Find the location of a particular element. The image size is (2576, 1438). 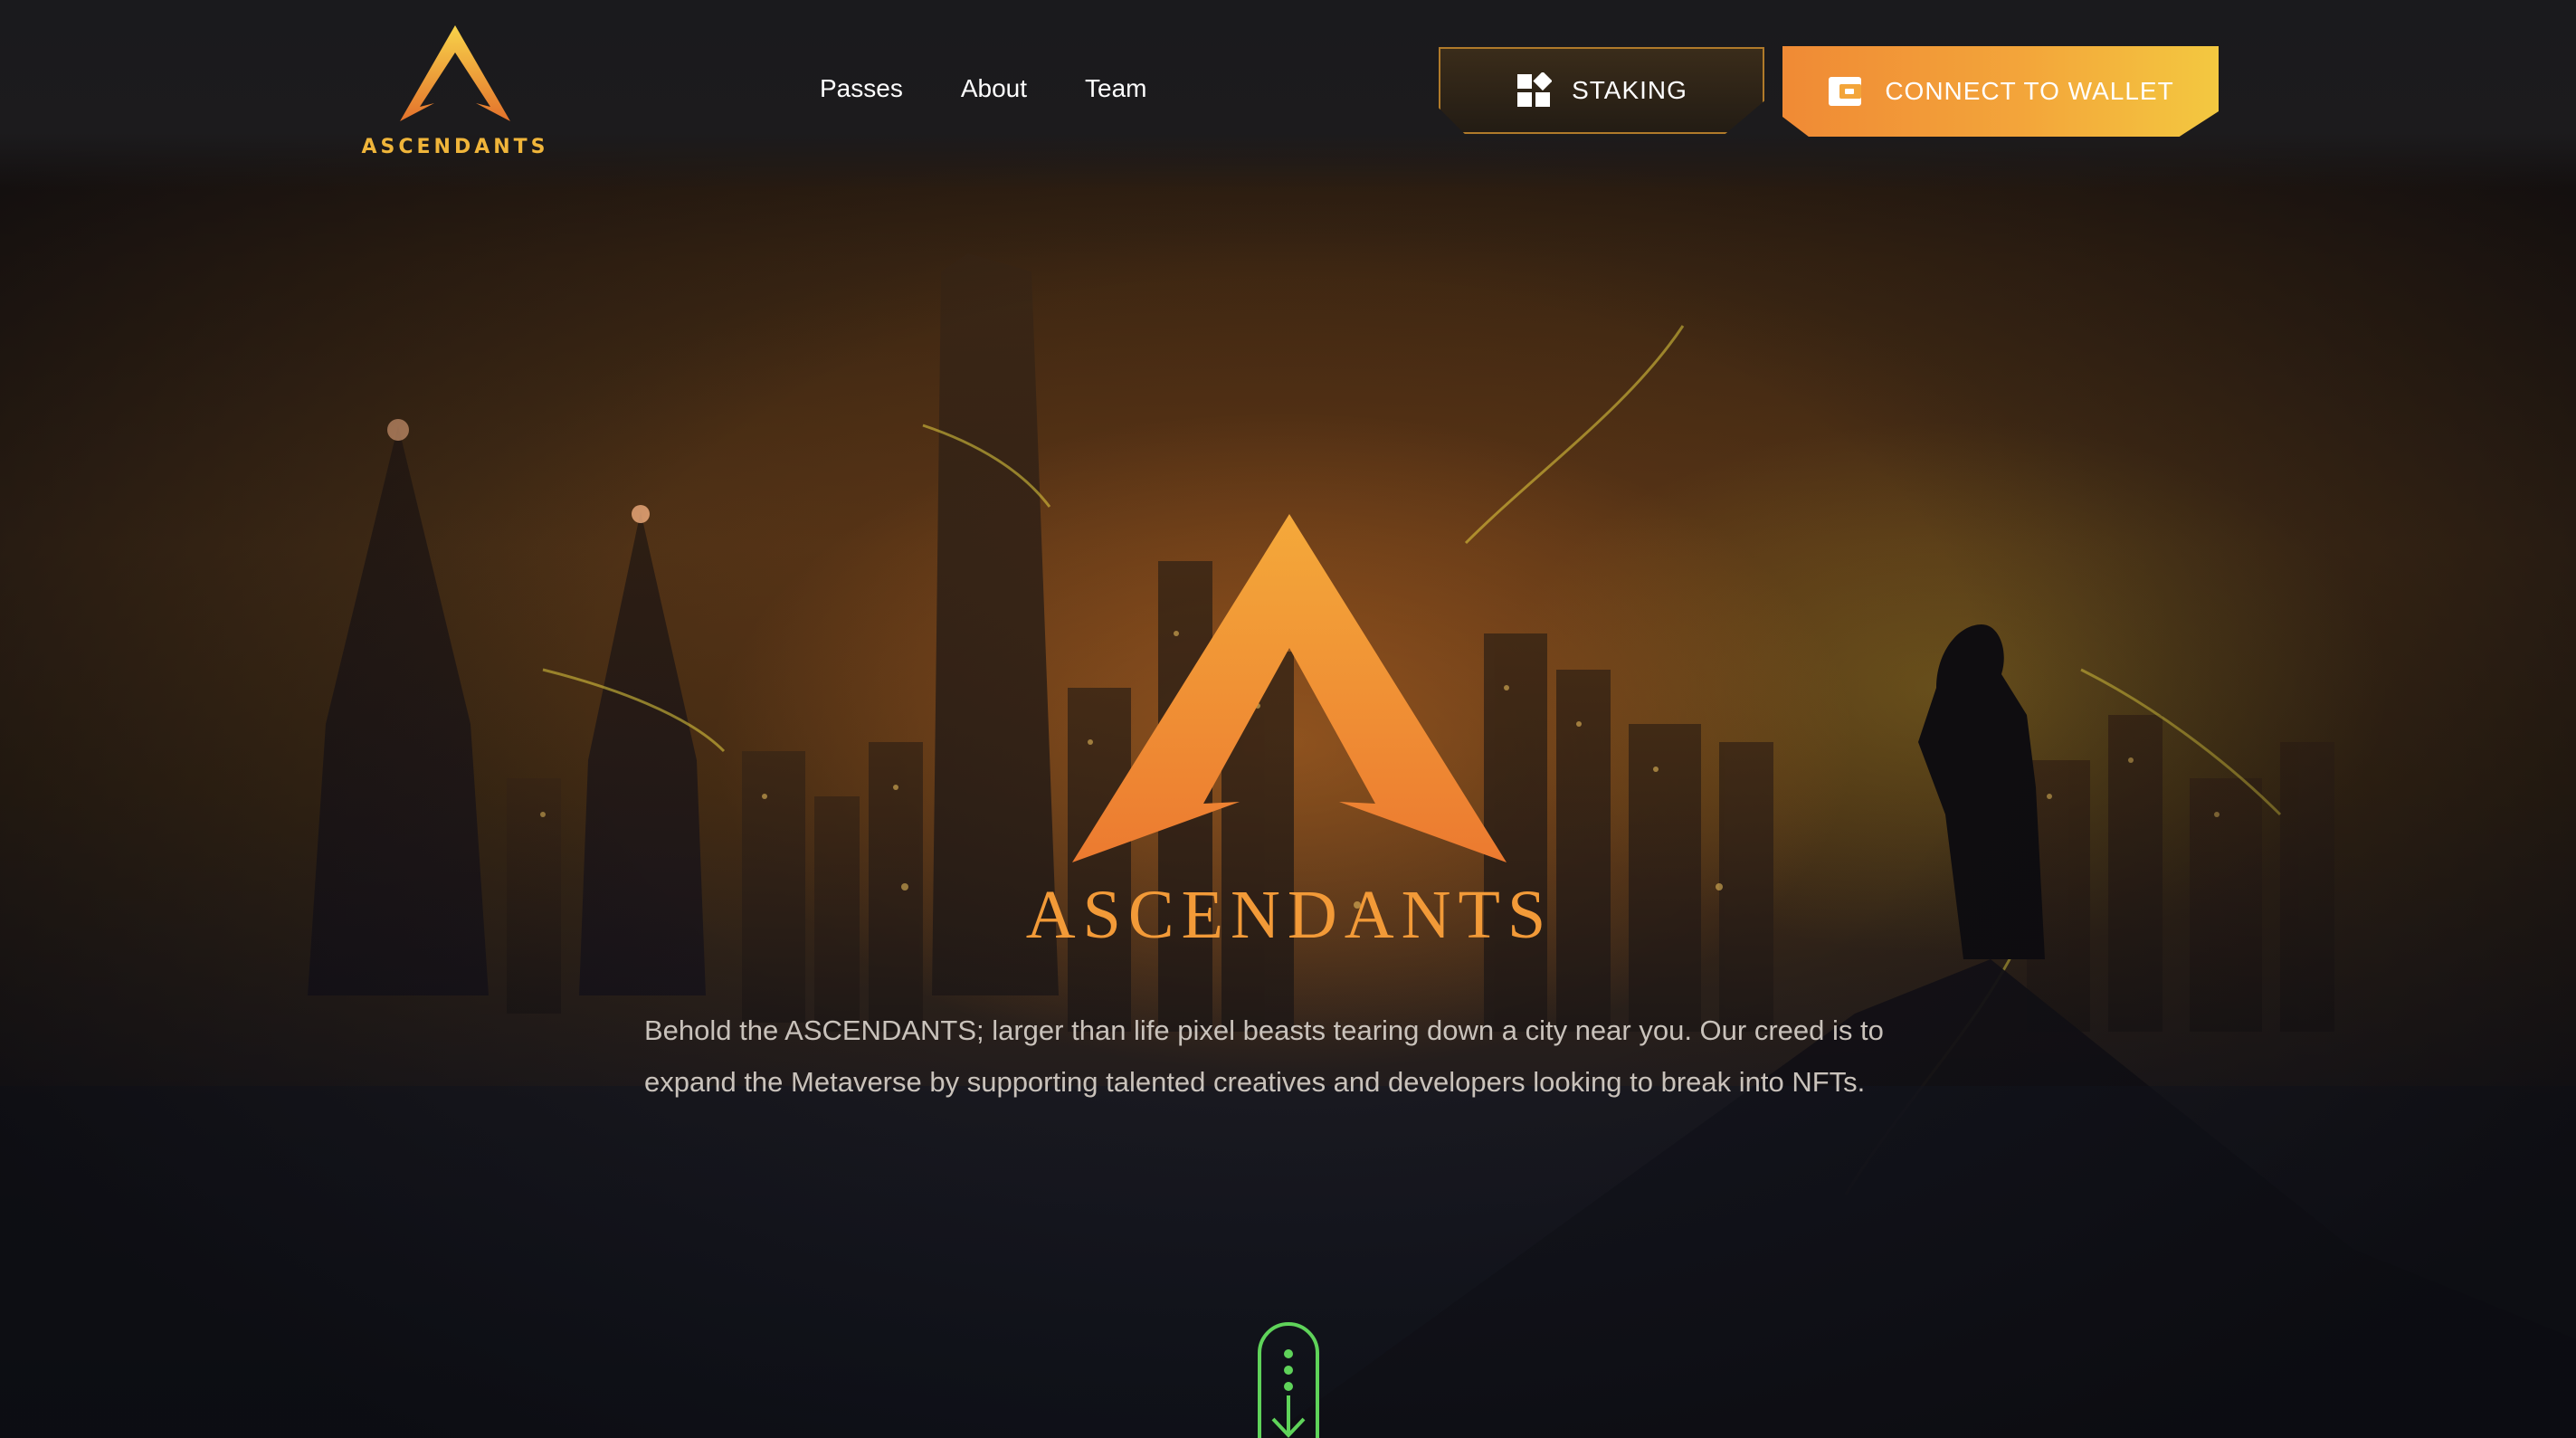

main-nav: Passes About Team is located at coordinates (983, 88).